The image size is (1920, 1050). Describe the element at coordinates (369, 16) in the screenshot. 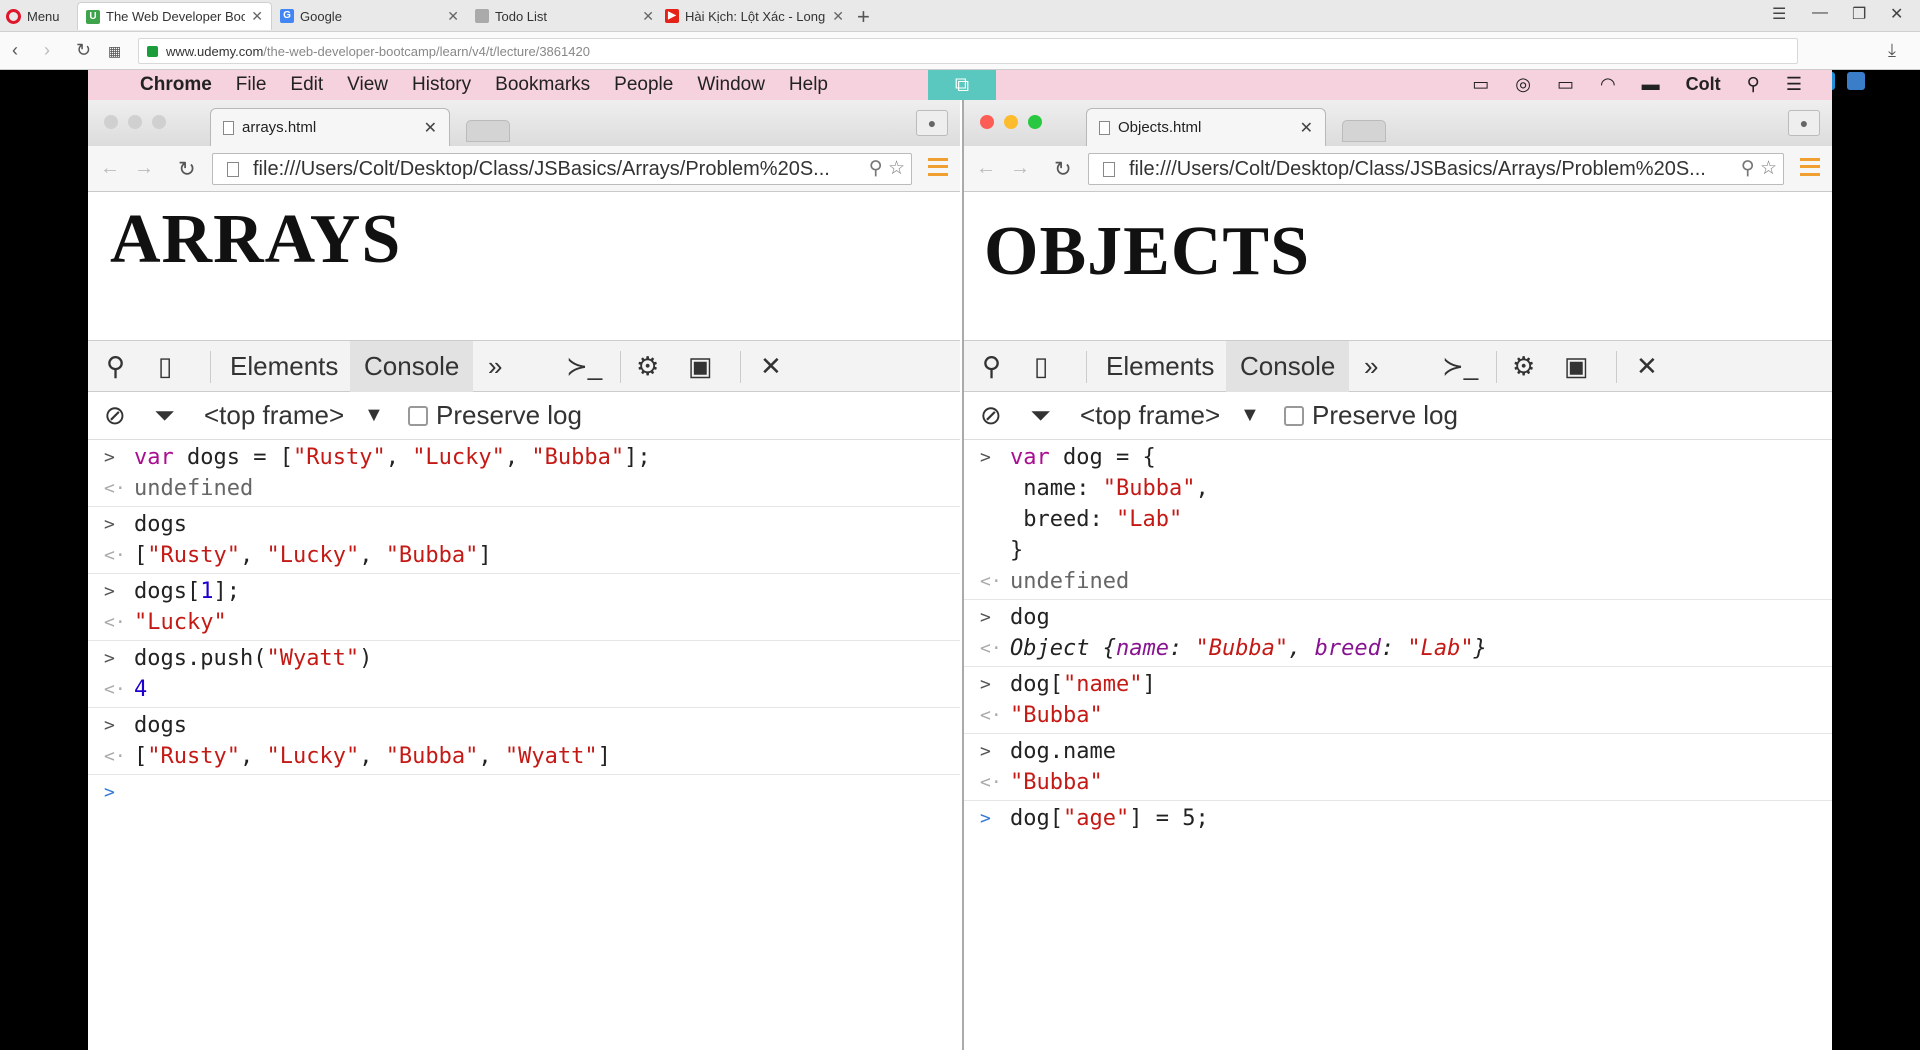

I see `outer-tab-google: G Google ✕` at that location.